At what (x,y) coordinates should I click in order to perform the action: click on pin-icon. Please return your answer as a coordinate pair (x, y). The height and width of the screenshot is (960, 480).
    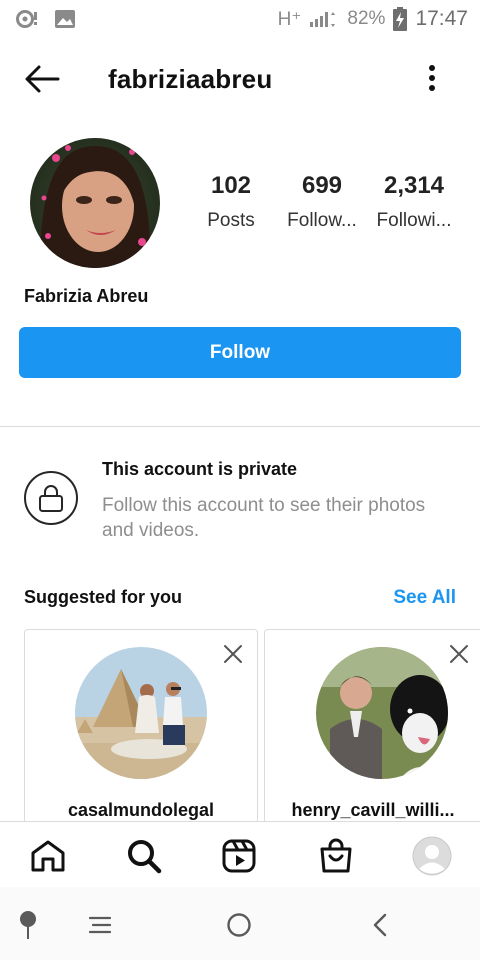
    Looking at the image, I should click on (28, 925).